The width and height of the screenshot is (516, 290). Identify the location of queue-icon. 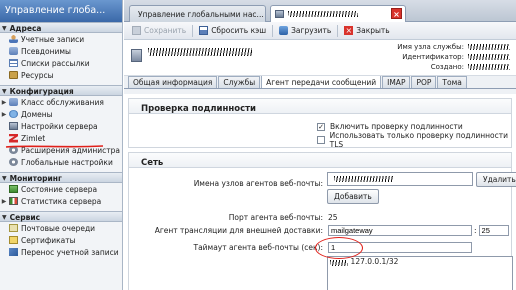
(13, 228).